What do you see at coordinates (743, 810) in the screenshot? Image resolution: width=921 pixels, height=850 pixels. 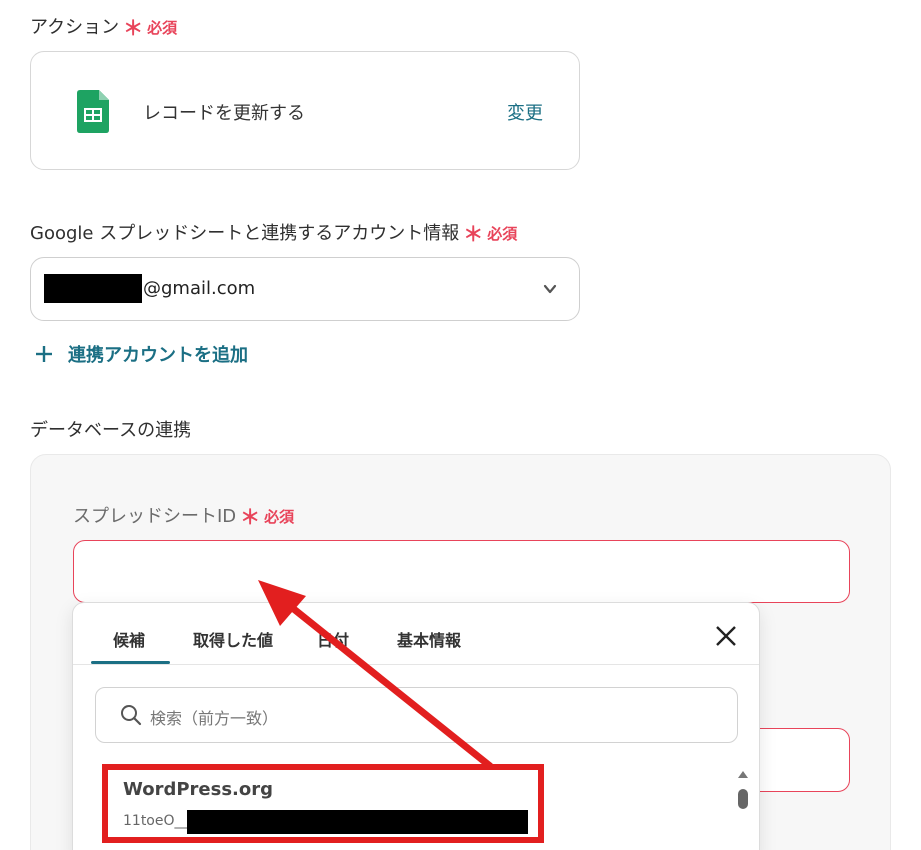 I see `scrollbar` at bounding box center [743, 810].